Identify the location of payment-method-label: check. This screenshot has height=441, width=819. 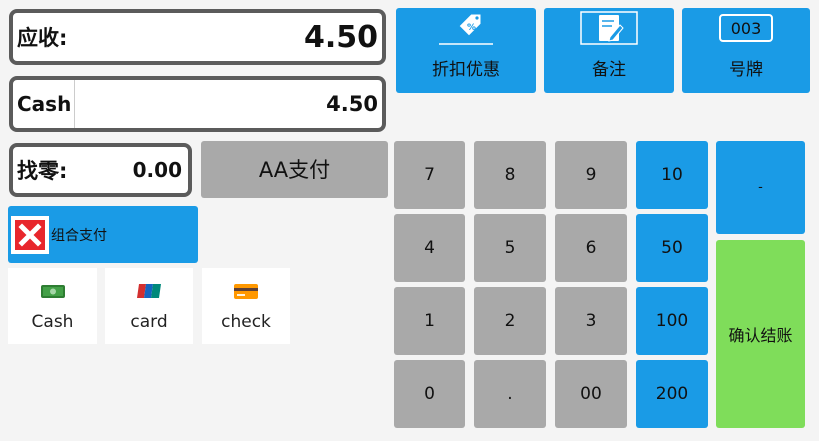
(246, 322).